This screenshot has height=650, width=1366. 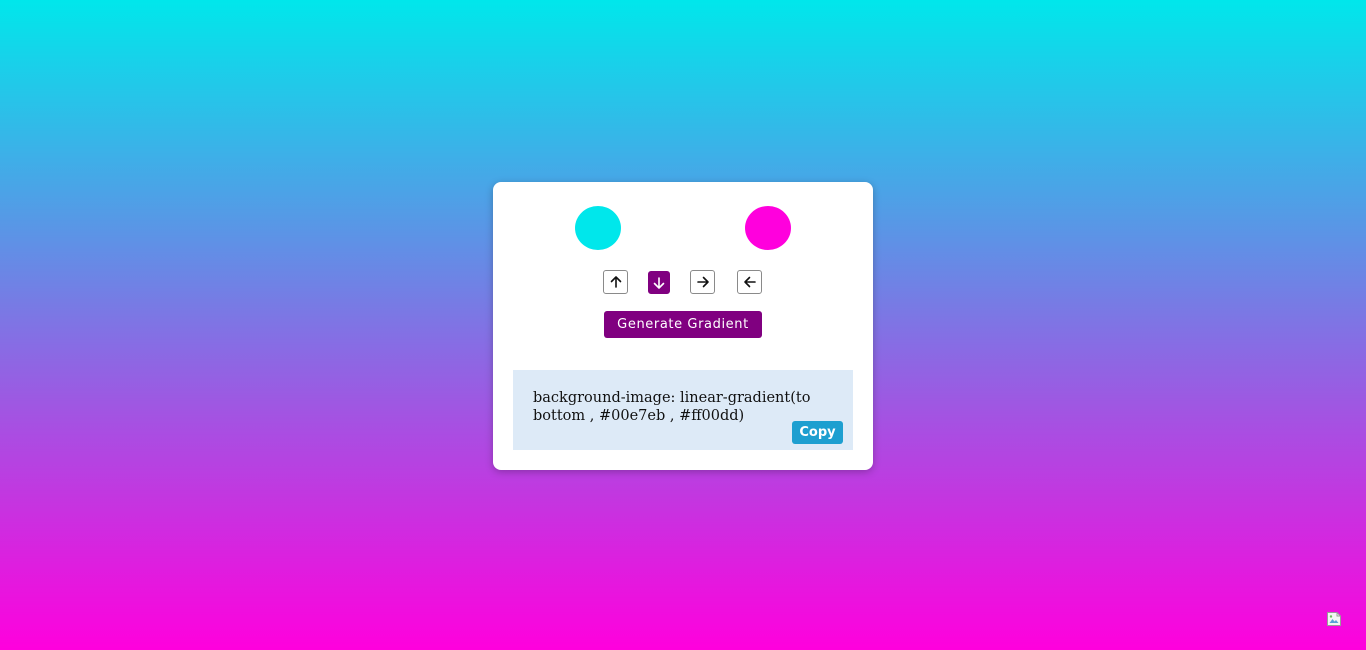 I want to click on arrow-down-icon, so click(x=659, y=282).